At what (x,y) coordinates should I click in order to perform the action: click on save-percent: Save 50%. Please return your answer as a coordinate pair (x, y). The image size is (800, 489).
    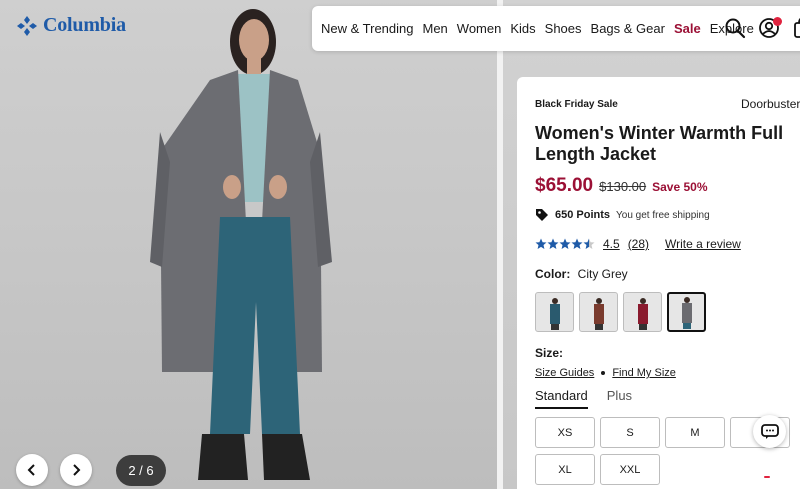
    Looking at the image, I should click on (680, 187).